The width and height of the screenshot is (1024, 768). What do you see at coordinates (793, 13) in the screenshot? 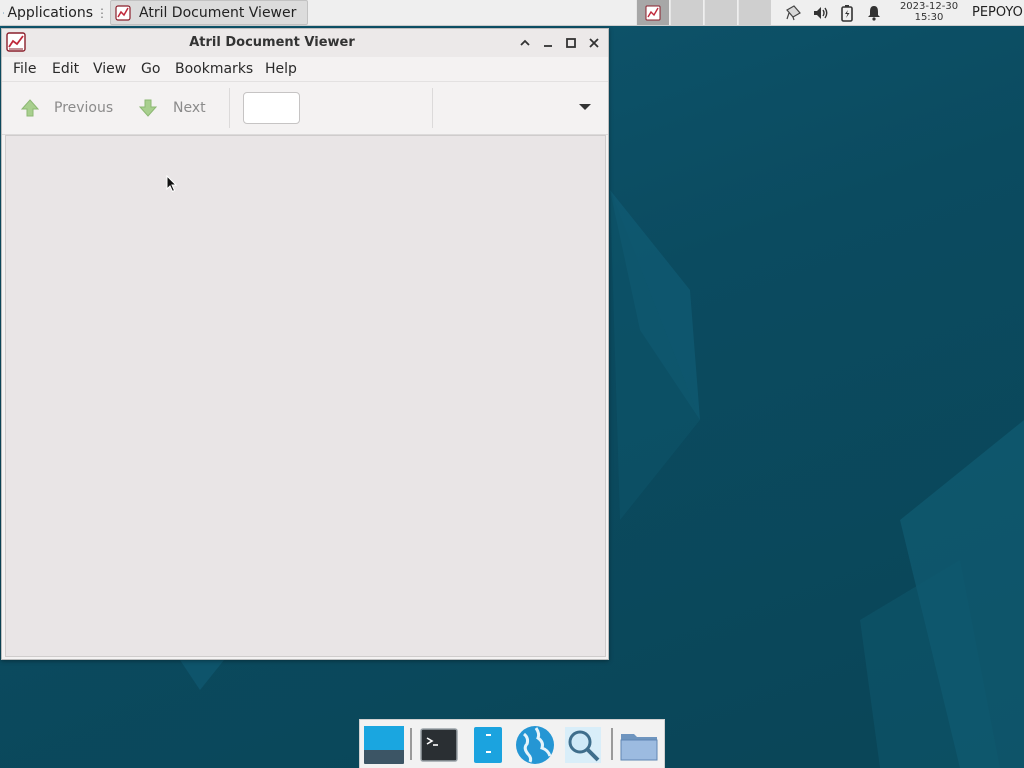
I see `network-icon` at bounding box center [793, 13].